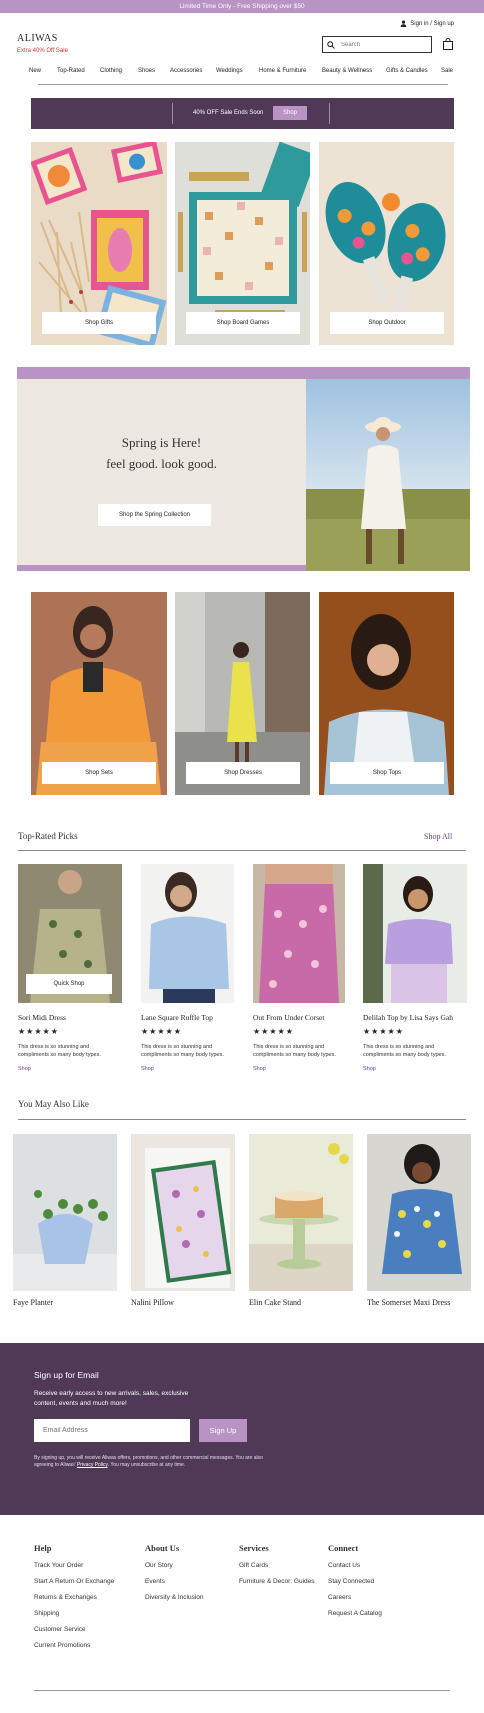 The width and height of the screenshot is (484, 1713). What do you see at coordinates (69, 984) in the screenshot?
I see `quick-shop-button: Quick Shop` at bounding box center [69, 984].